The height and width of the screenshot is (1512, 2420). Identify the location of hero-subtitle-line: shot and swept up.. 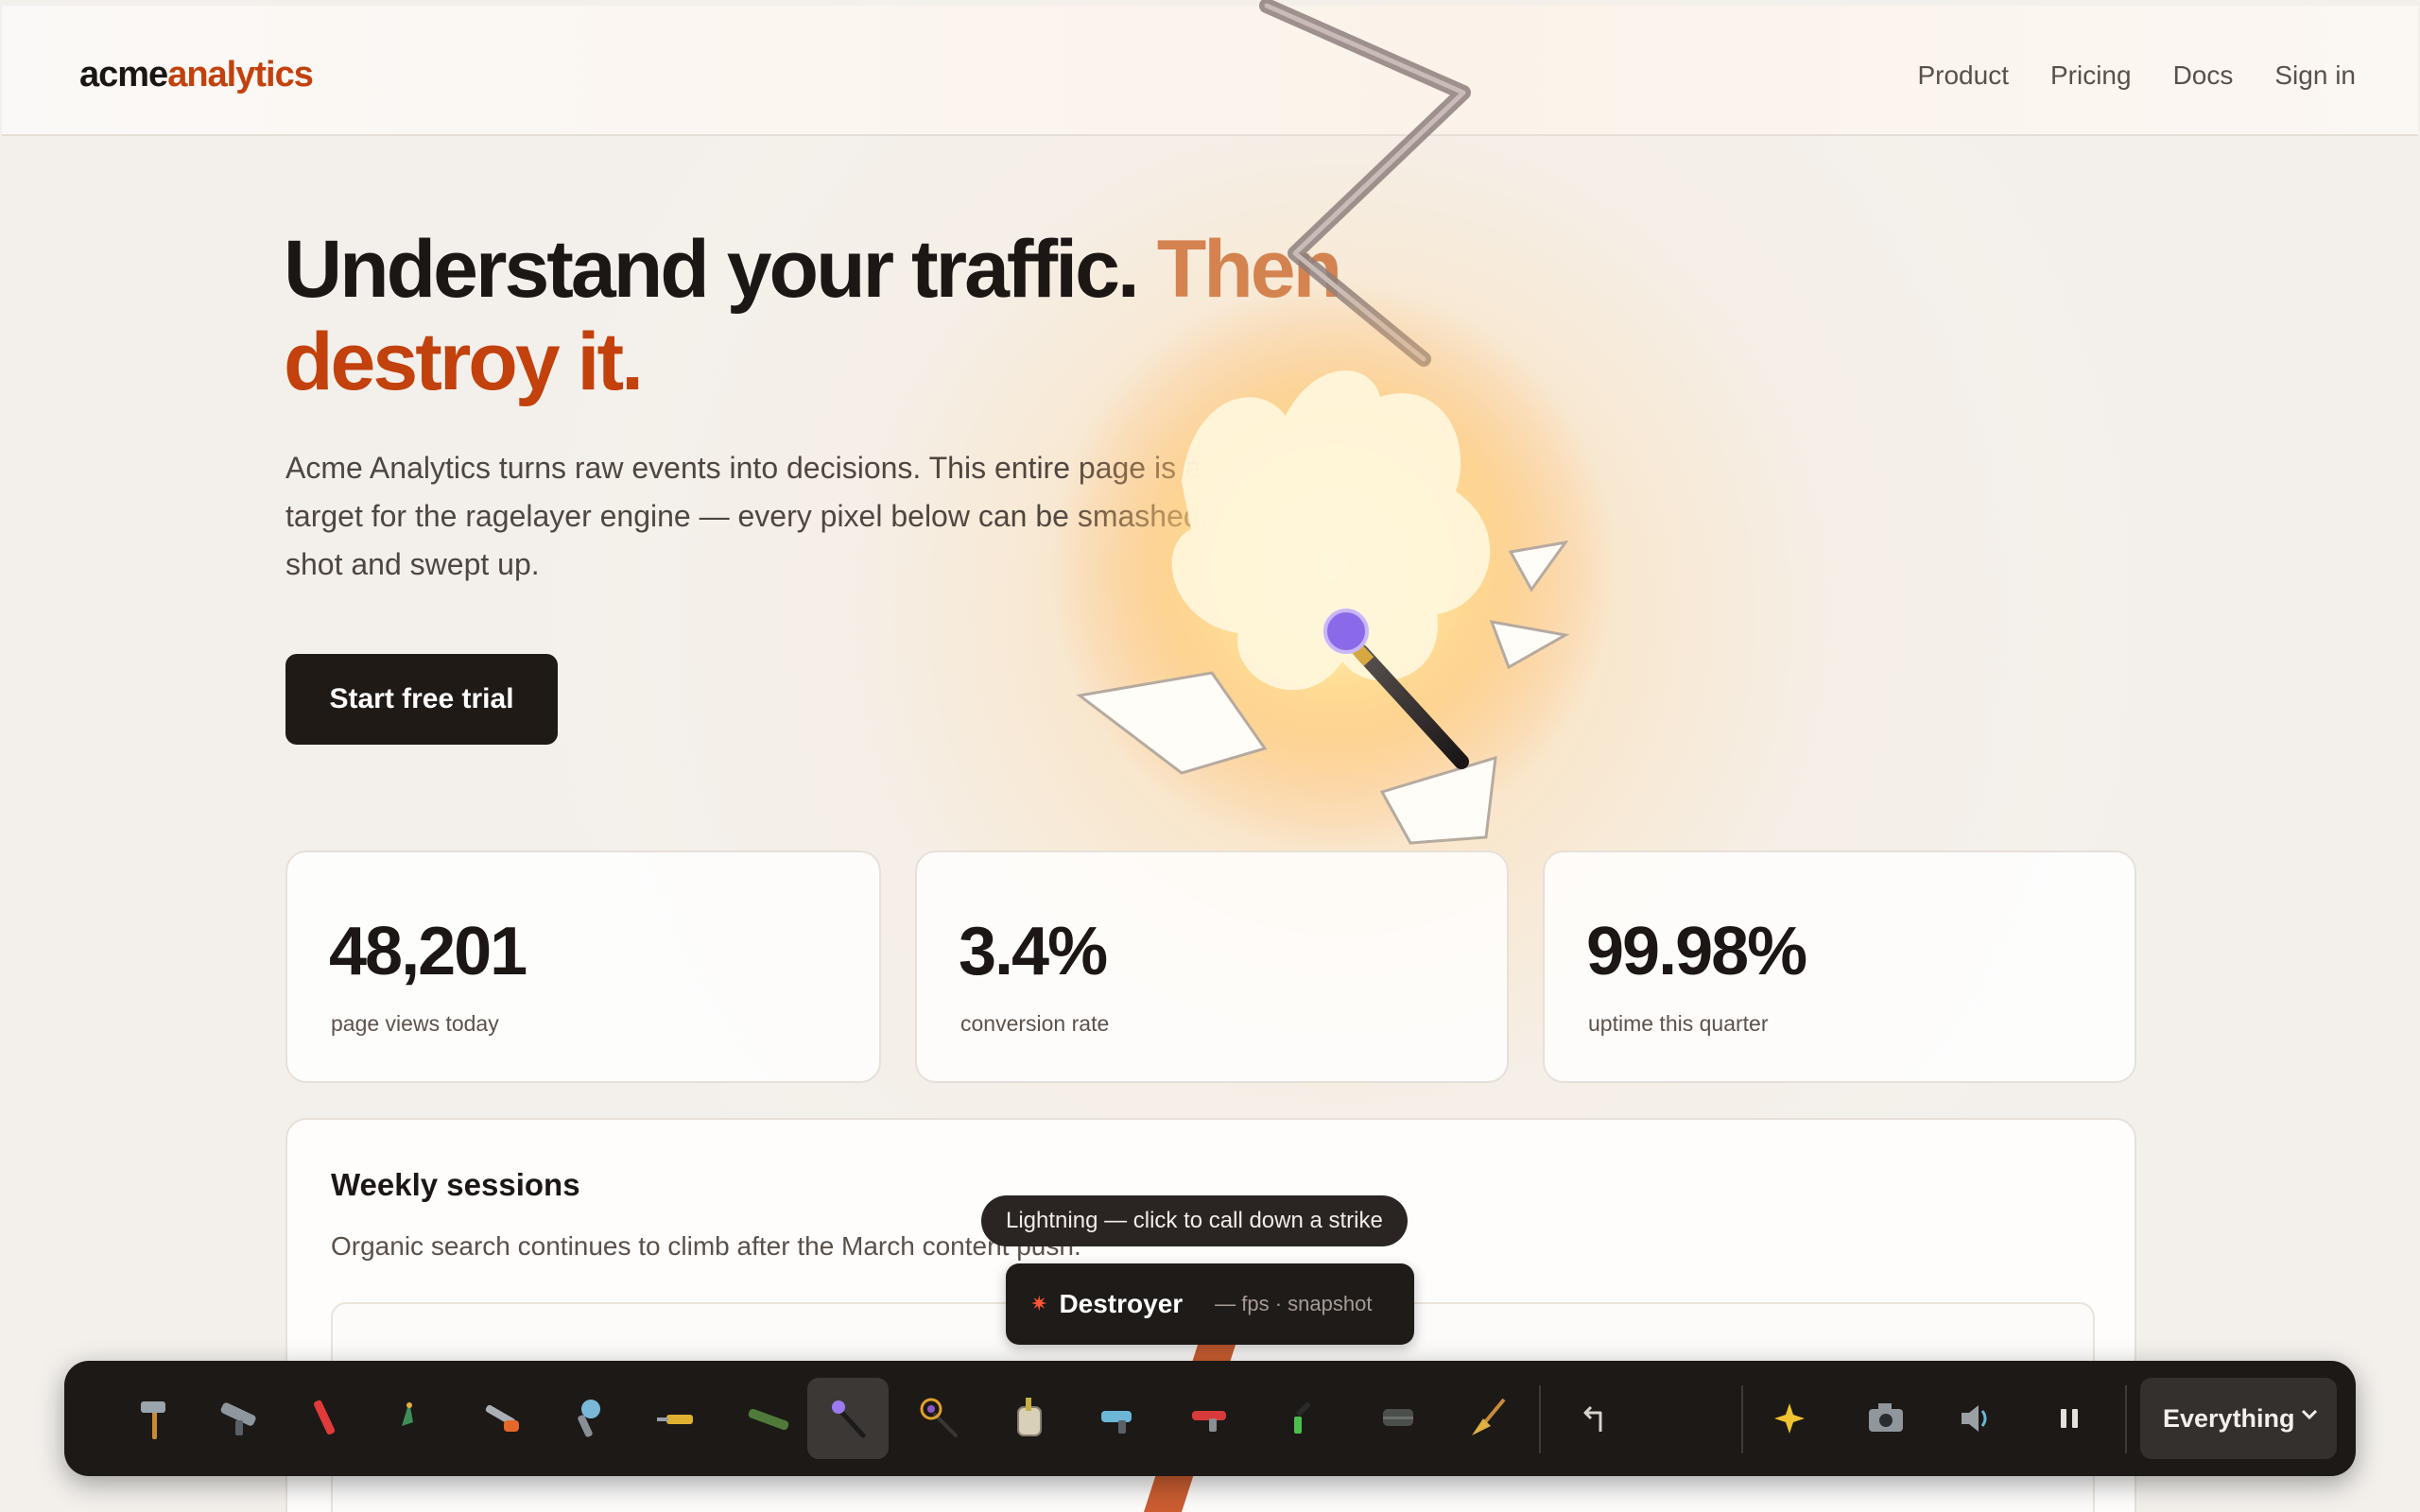
(412, 564).